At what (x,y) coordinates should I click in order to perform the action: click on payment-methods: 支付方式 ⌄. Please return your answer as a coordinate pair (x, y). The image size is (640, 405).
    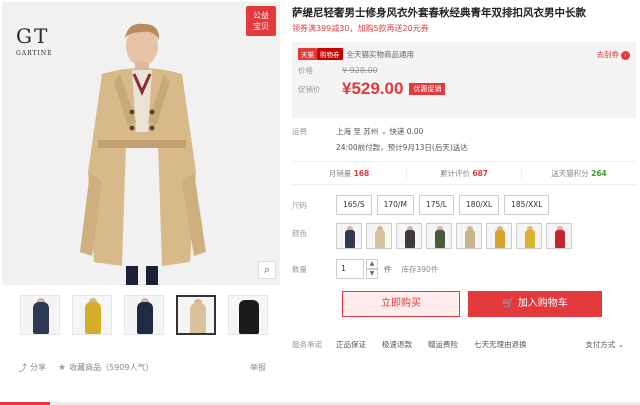
    Looking at the image, I should click on (604, 344).